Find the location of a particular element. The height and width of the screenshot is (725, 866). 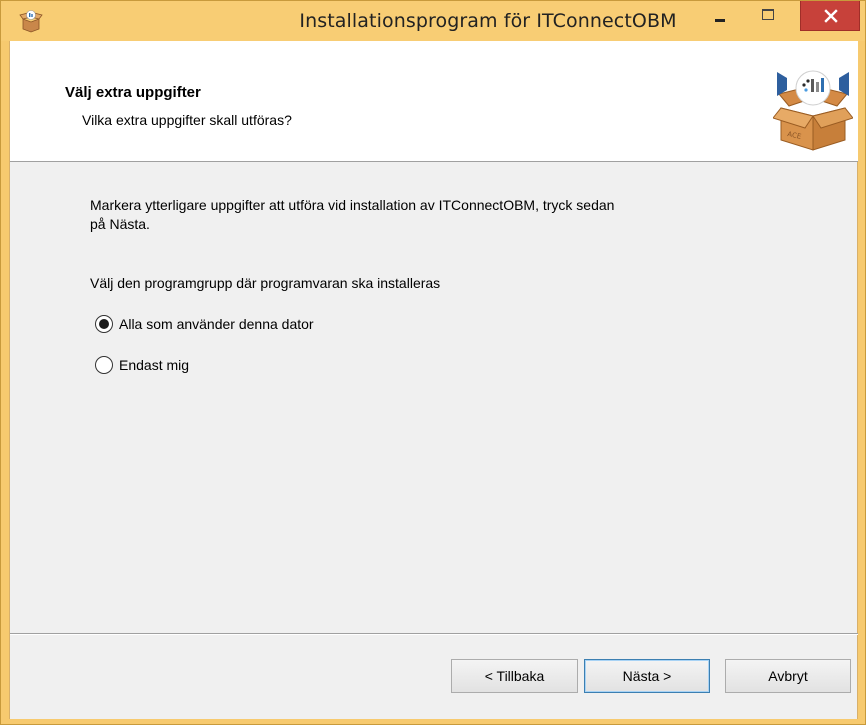

close-icon is located at coordinates (831, 16).